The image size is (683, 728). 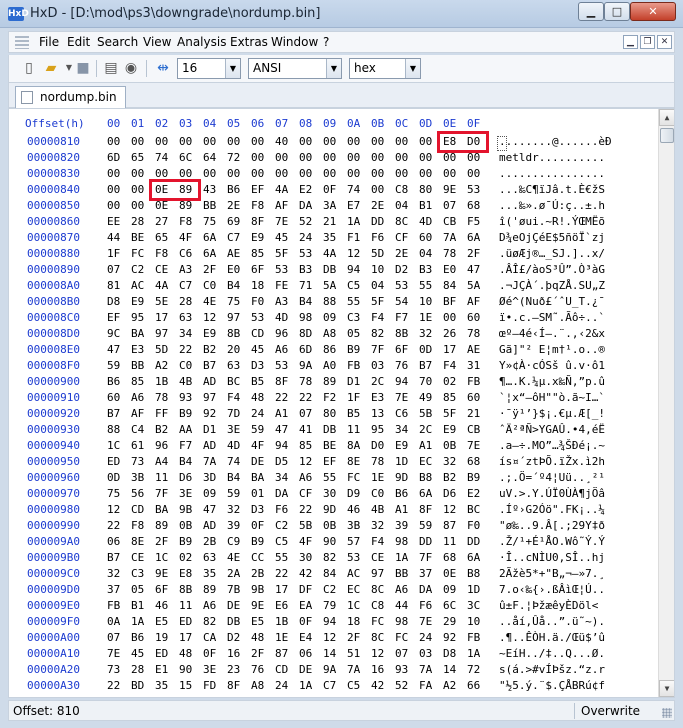 I want to click on ascii-text: ï•.c.—SM˜.Ãô÷..`, so click(x=575, y=317).